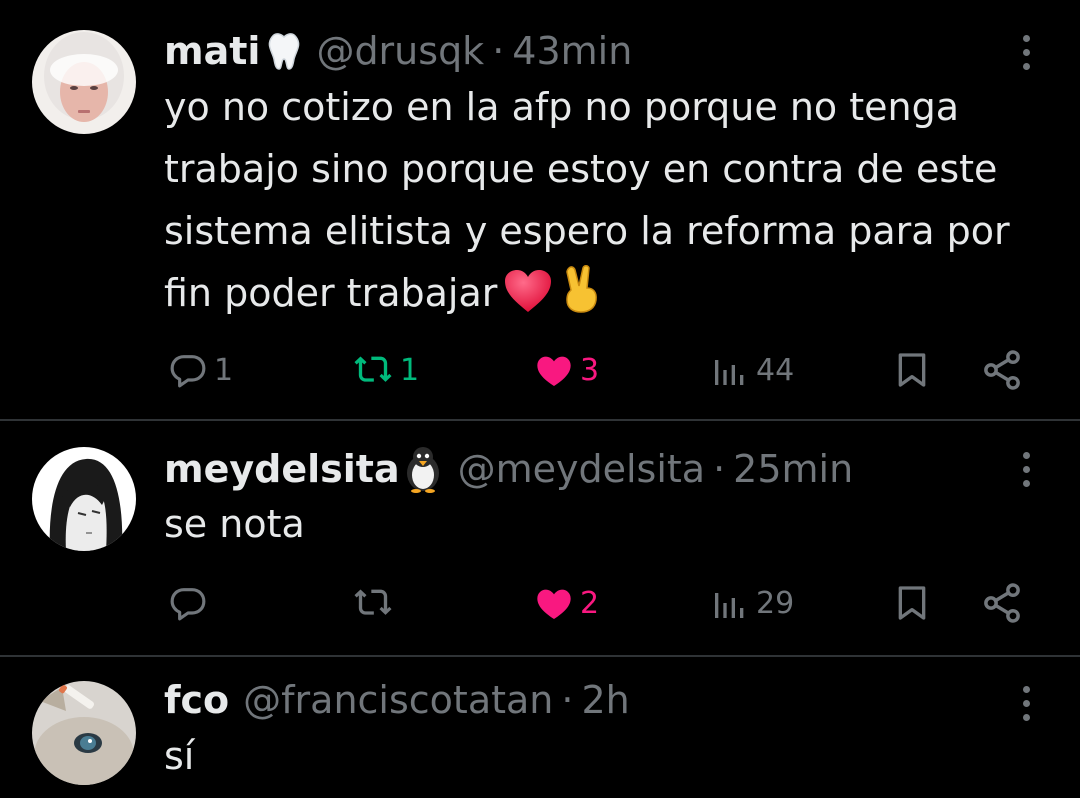 Image resolution: width=1080 pixels, height=798 pixels. Describe the element at coordinates (179, 756) in the screenshot. I see `tweet-text-content: sí` at that location.